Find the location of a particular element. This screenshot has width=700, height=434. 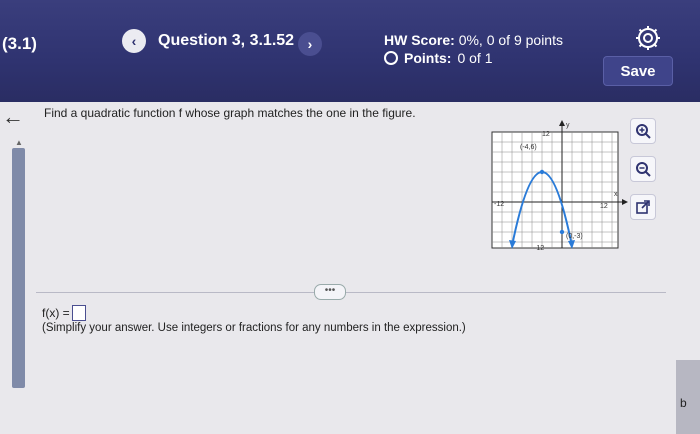

edge-label: b is located at coordinates (683, 403).